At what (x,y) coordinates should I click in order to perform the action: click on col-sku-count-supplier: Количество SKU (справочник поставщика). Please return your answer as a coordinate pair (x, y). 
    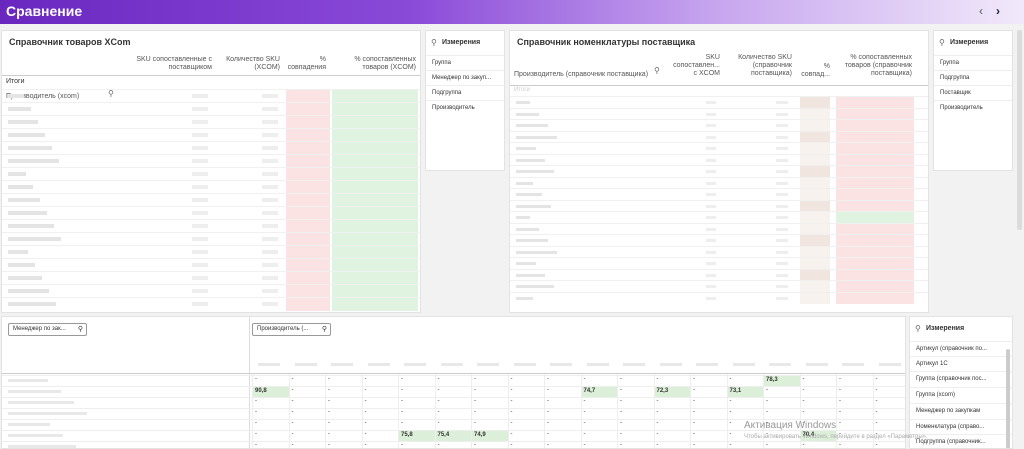
    Looking at the image, I should click on (759, 66).